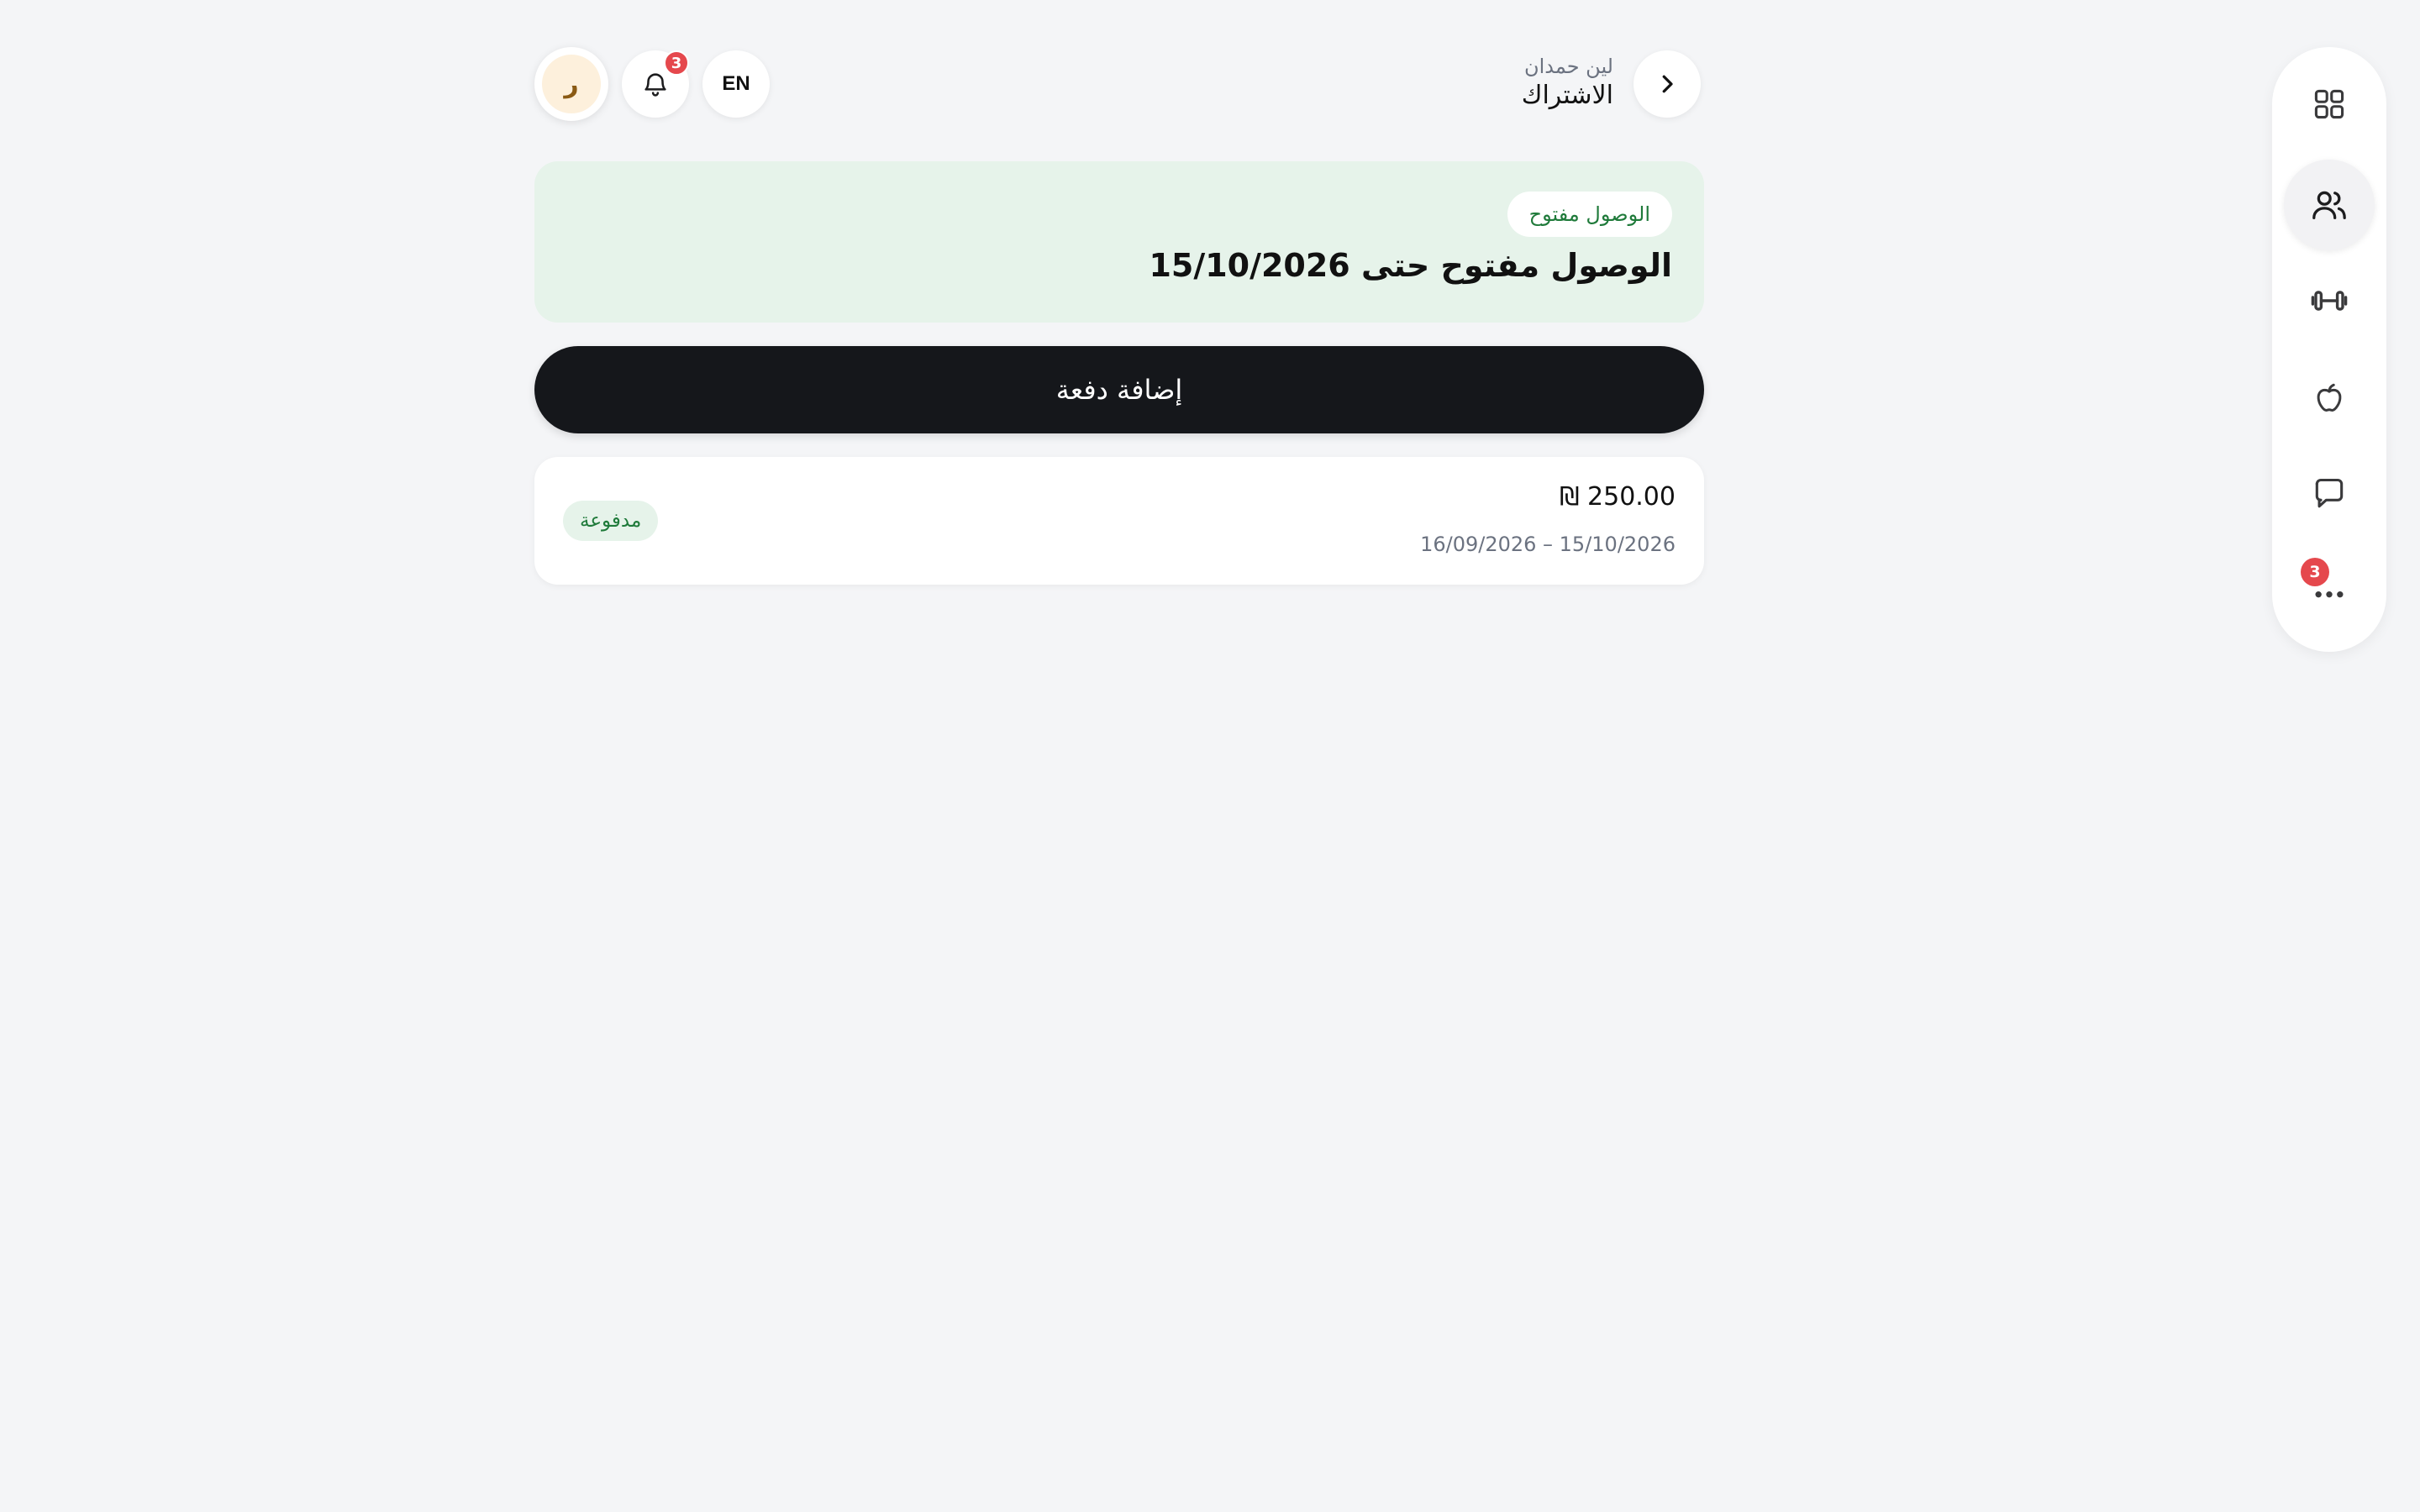  What do you see at coordinates (676, 63) in the screenshot?
I see `notification-count-badge: 3` at bounding box center [676, 63].